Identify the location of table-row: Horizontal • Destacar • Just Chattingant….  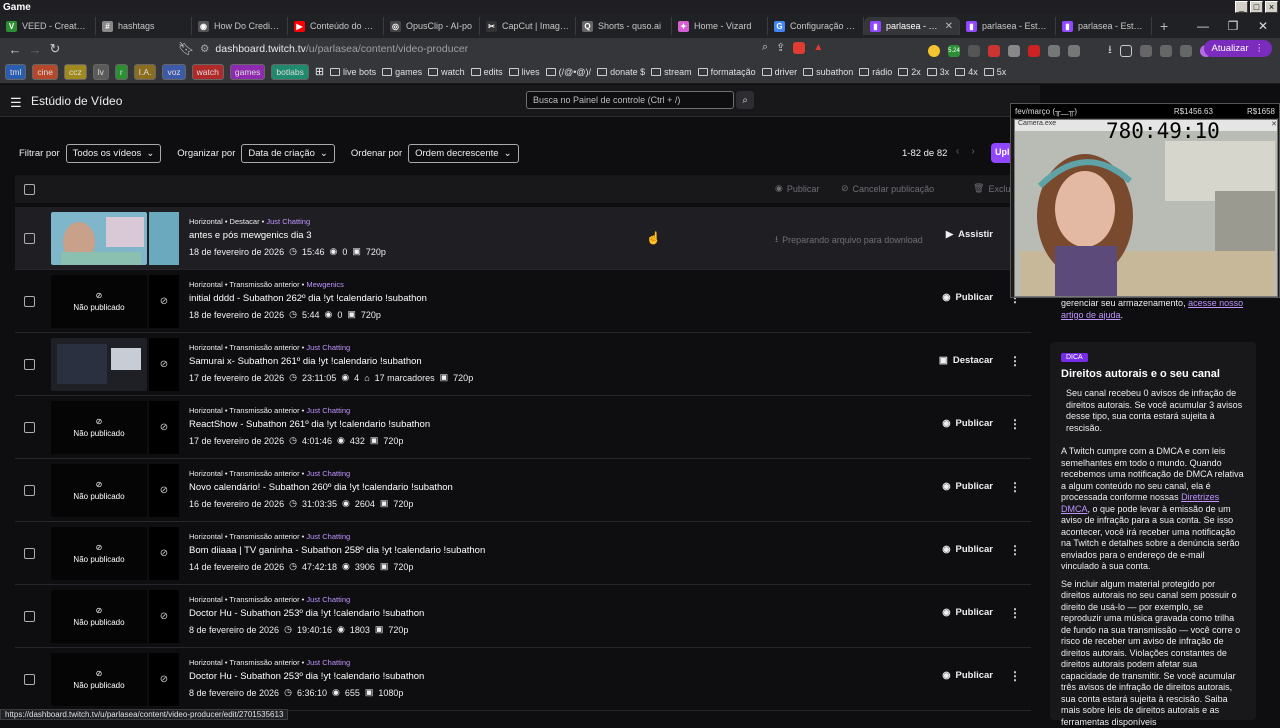
(523, 238).